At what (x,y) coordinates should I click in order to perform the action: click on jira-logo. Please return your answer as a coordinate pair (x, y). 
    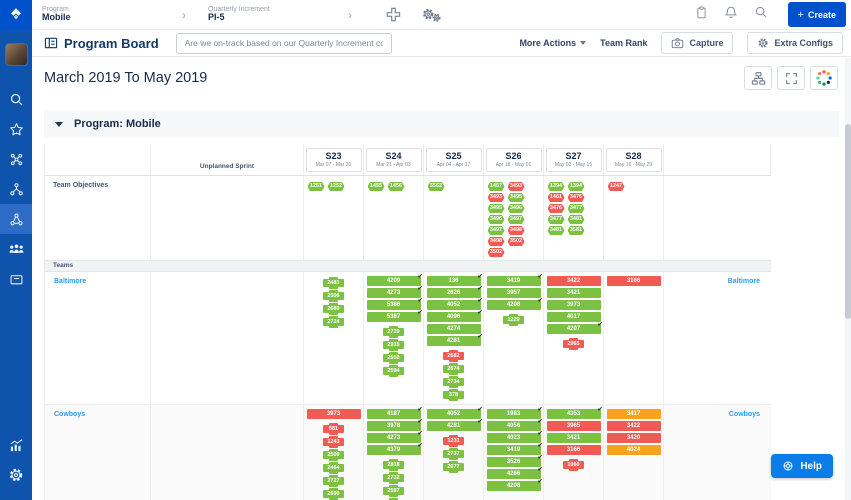
    Looking at the image, I should click on (16, 15).